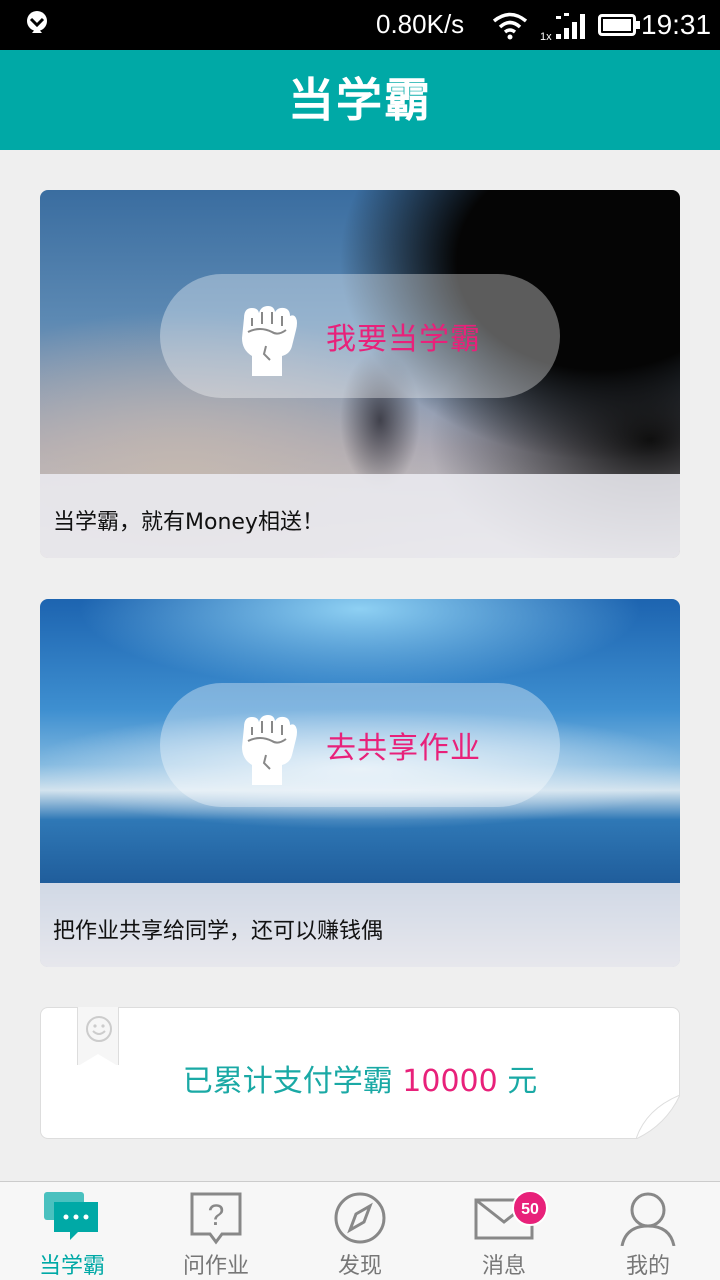 The height and width of the screenshot is (1280, 720). Describe the element at coordinates (360, 516) in the screenshot. I see `card-caption: 当学霸，就有Money相送！` at that location.